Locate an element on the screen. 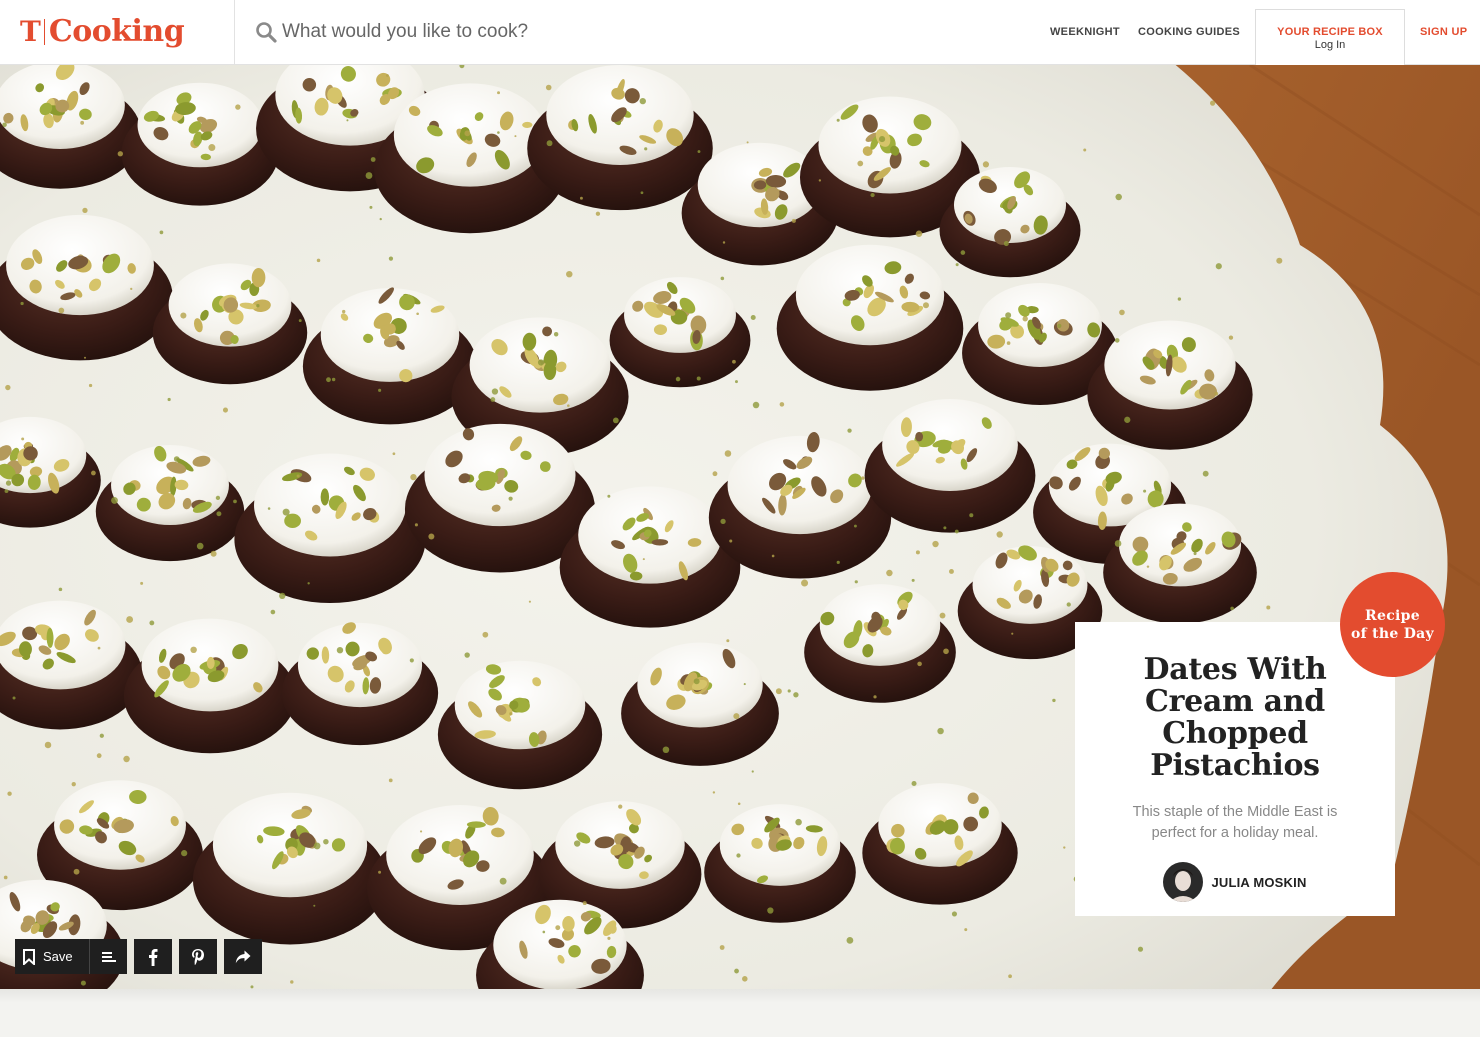  pinterest-icon is located at coordinates (198, 956).